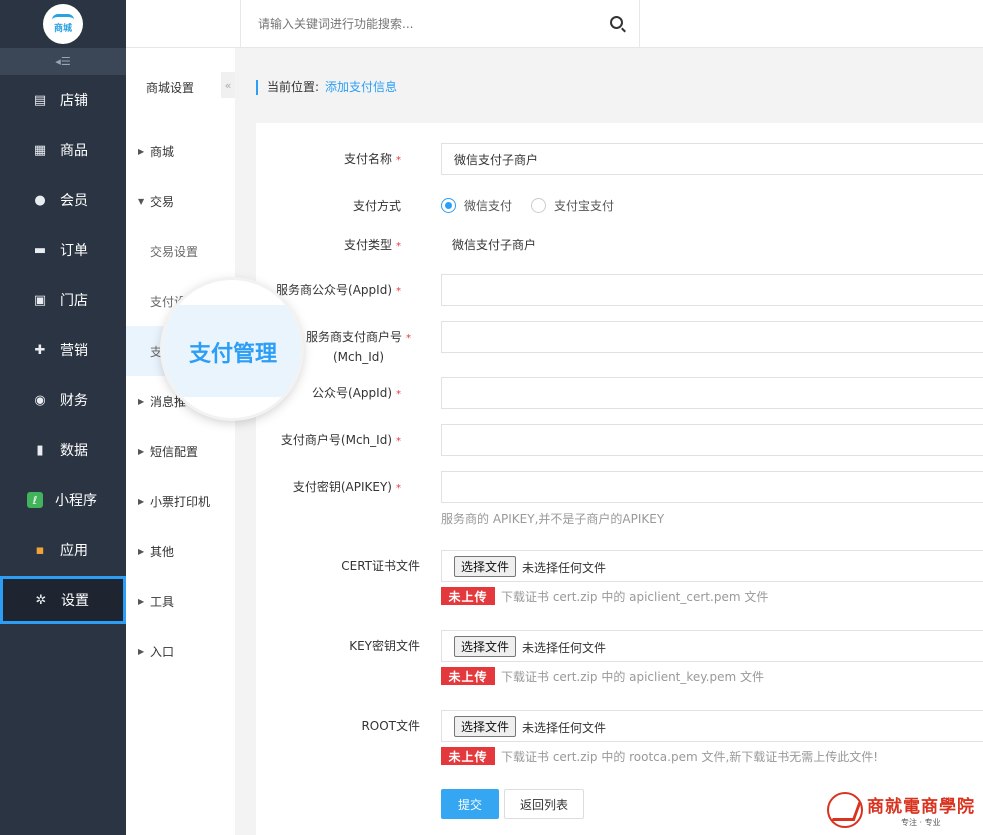 The width and height of the screenshot is (983, 835). I want to click on cert-file-status: 未选择任何文件, so click(564, 568).